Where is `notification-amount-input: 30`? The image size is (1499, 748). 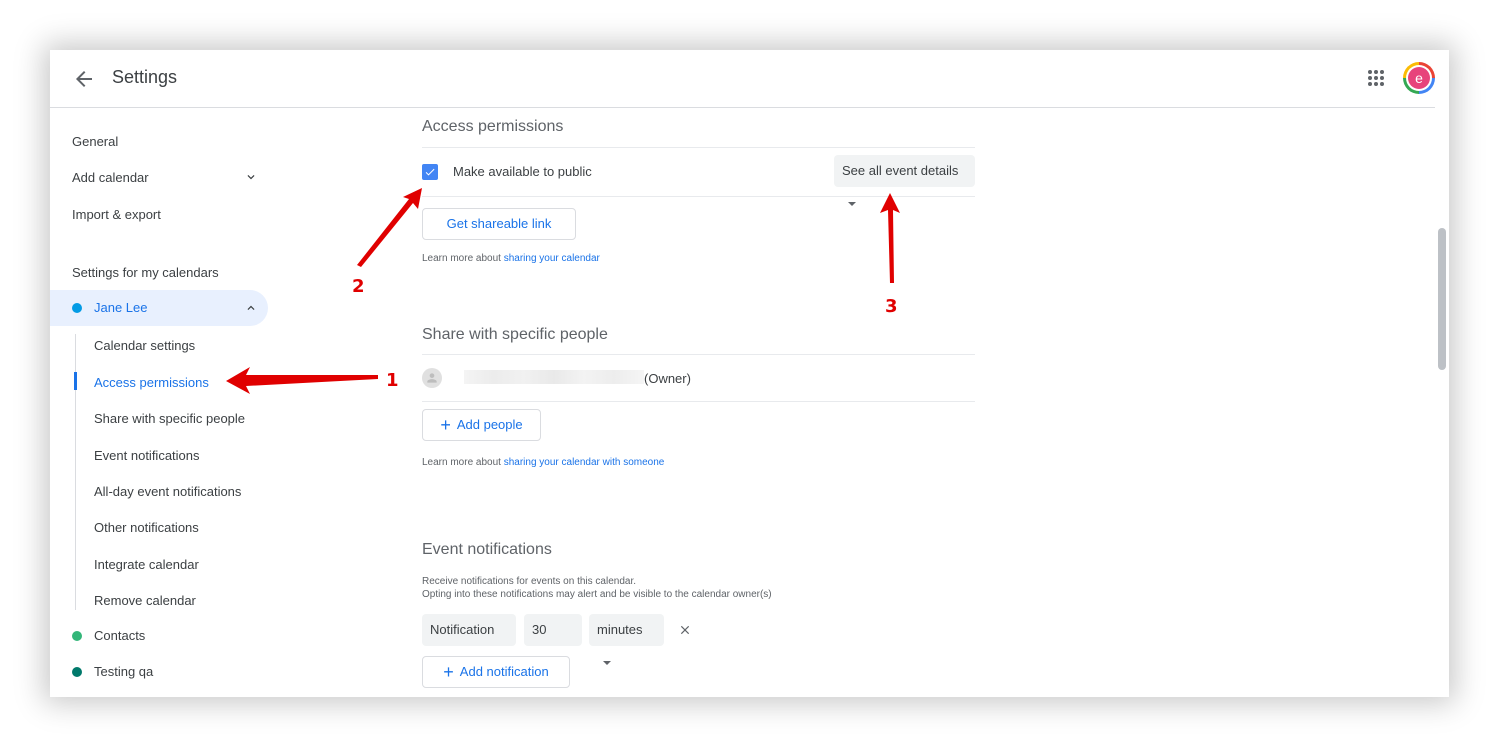 notification-amount-input: 30 is located at coordinates (553, 630).